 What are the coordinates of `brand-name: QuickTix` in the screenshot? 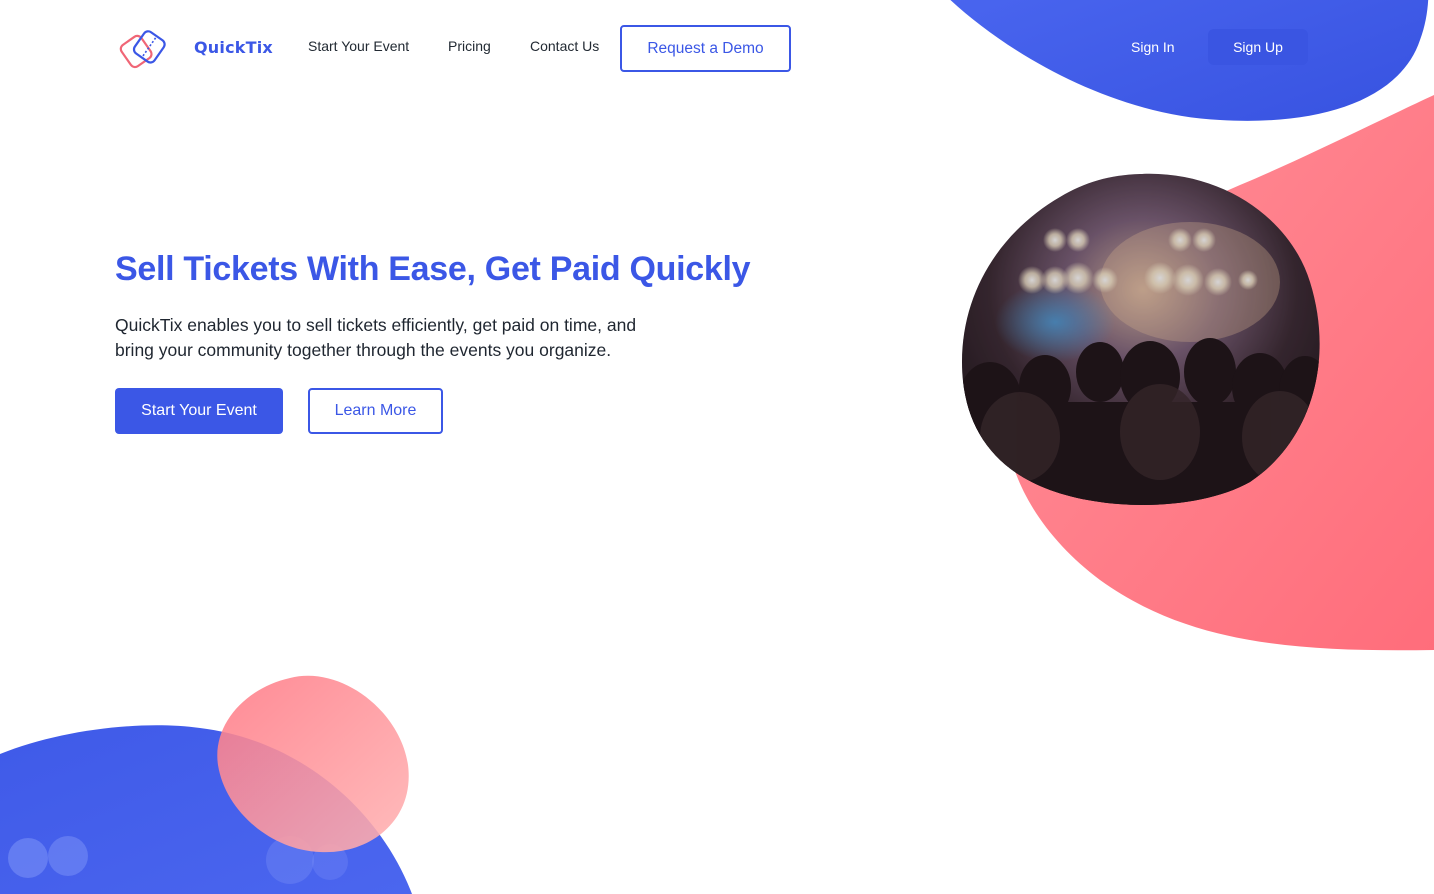 It's located at (233, 47).